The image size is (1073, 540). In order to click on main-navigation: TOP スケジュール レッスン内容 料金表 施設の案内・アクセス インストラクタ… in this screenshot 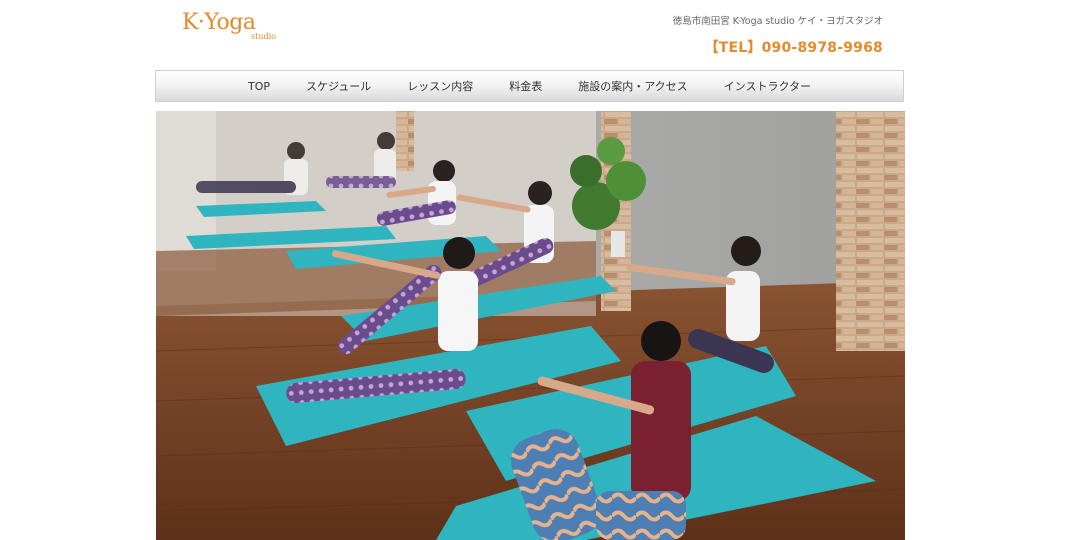, I will do `click(529, 86)`.